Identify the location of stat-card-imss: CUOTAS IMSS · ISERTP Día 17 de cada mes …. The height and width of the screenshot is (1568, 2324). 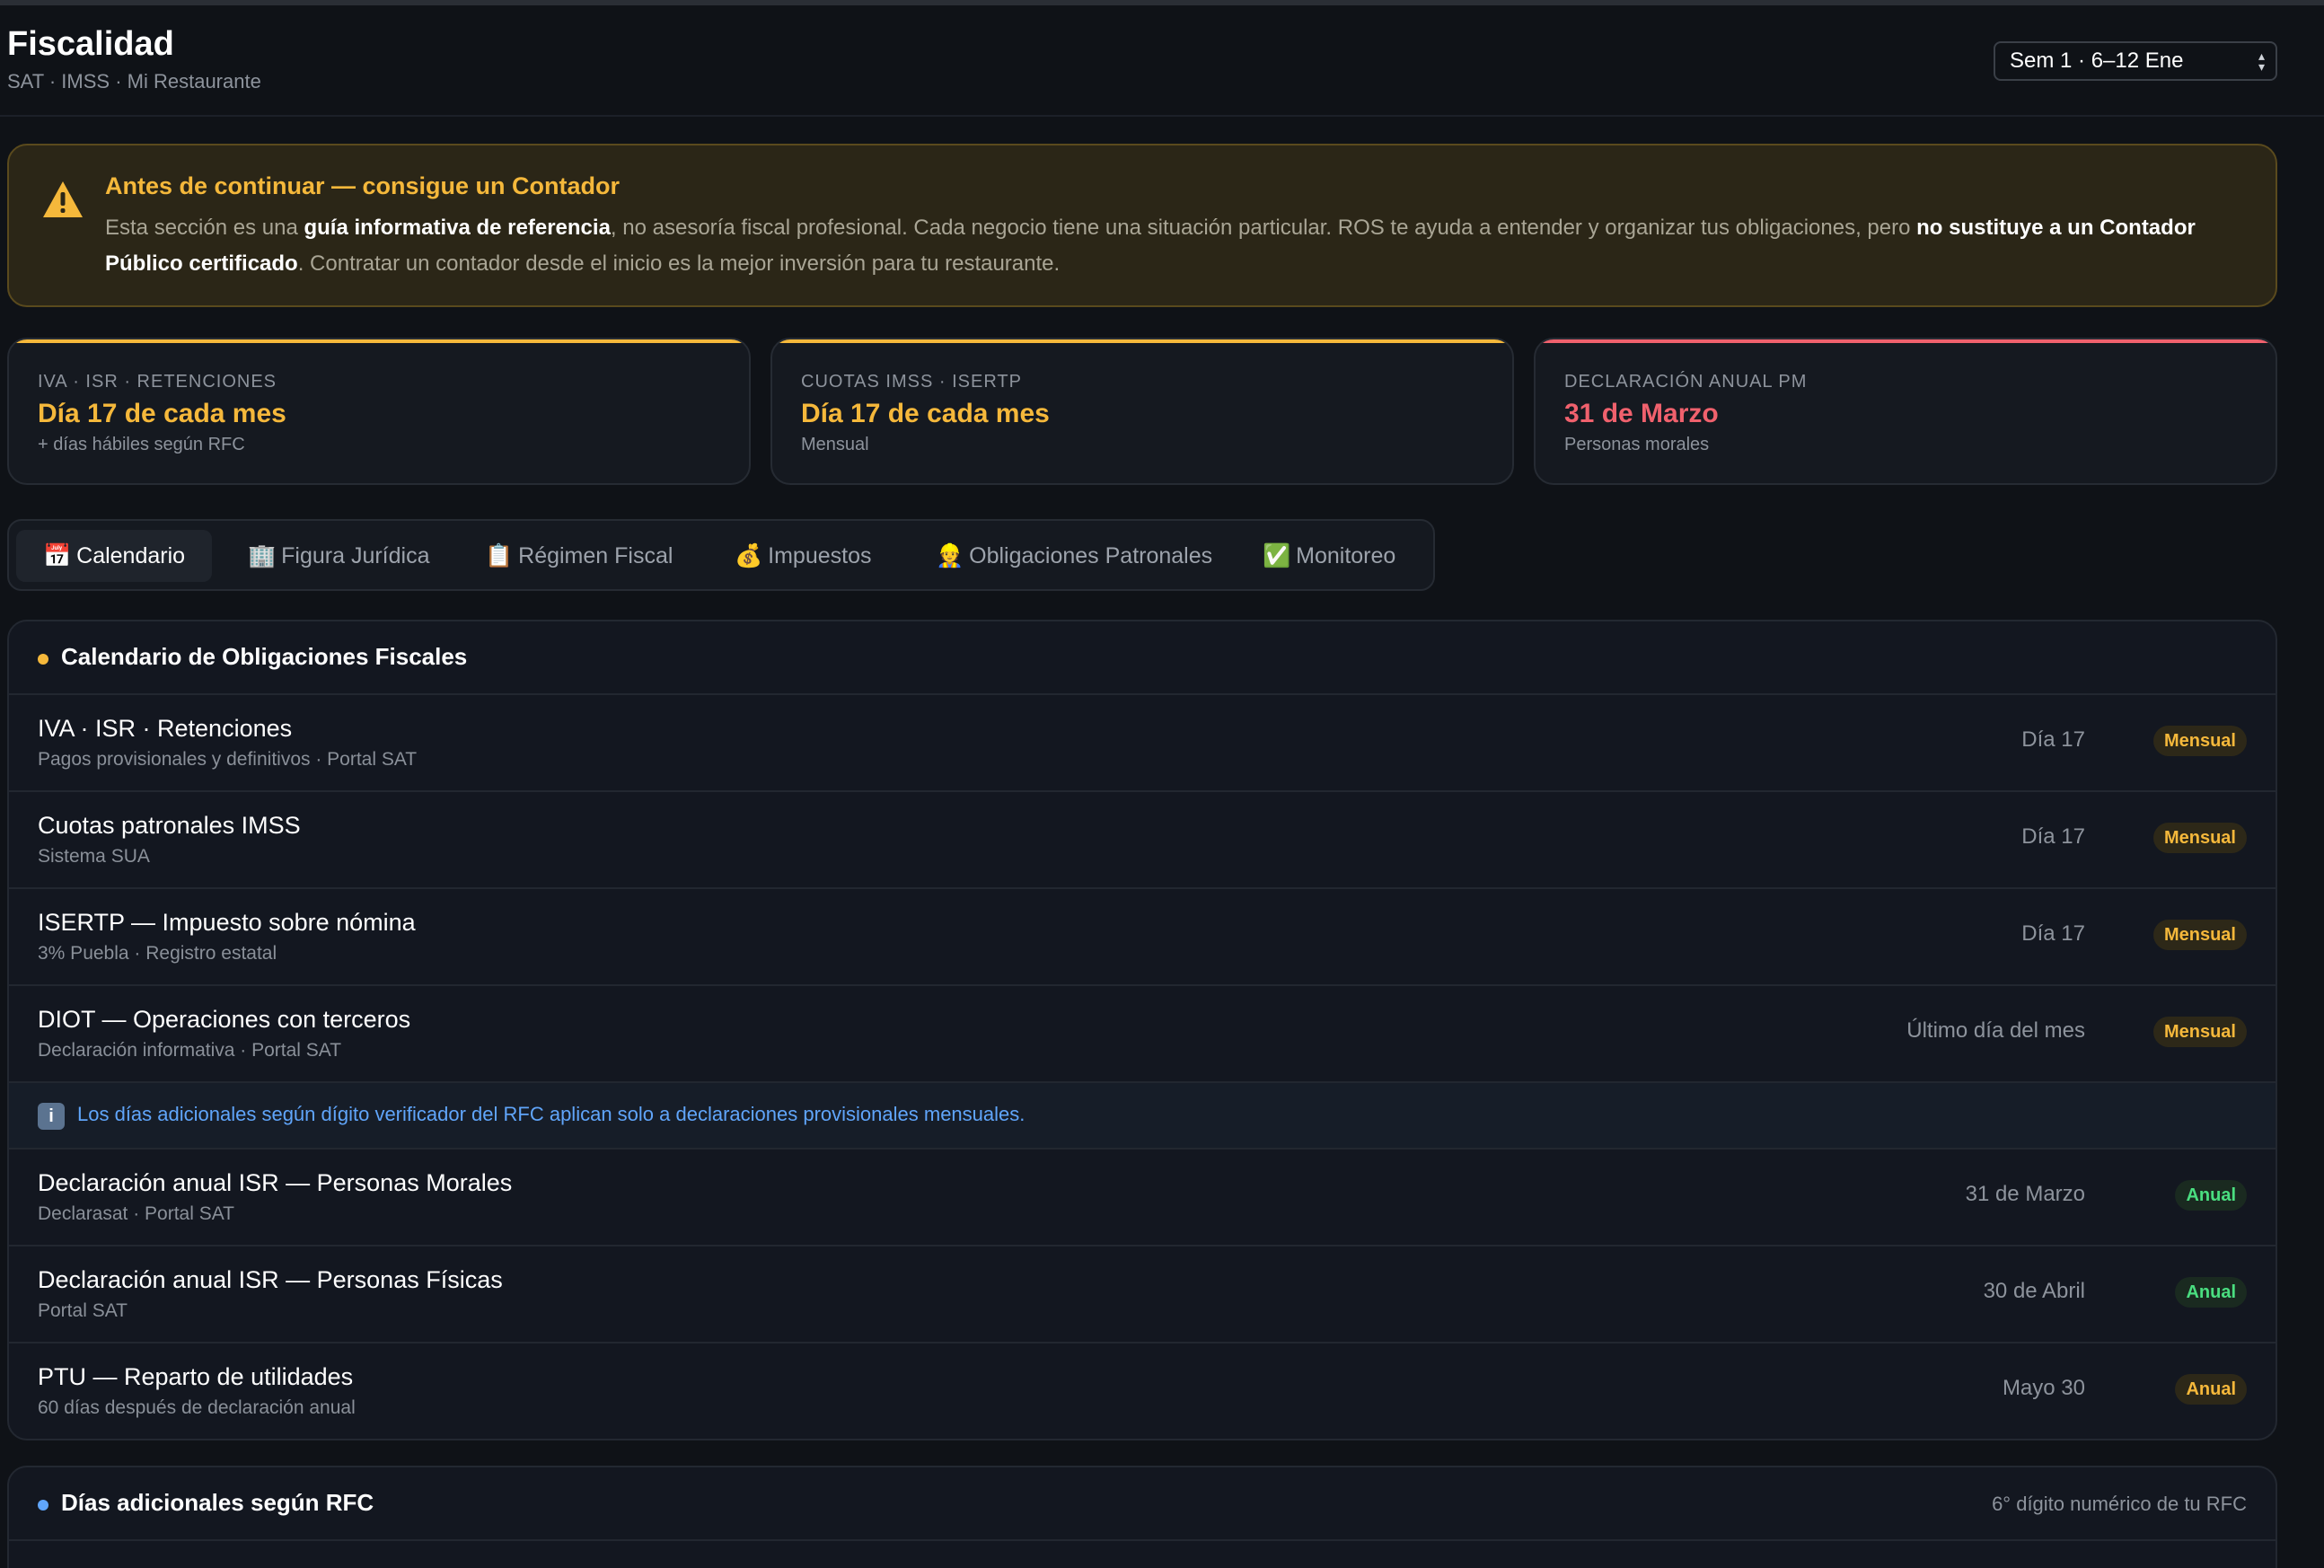
(1142, 411).